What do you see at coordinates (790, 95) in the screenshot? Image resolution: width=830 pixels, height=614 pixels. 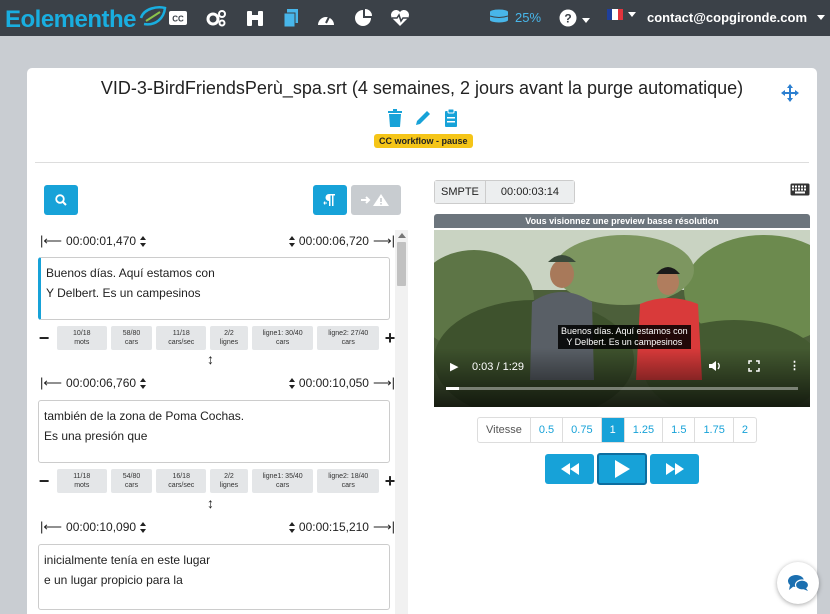 I see `arrows-move-icon` at bounding box center [790, 95].